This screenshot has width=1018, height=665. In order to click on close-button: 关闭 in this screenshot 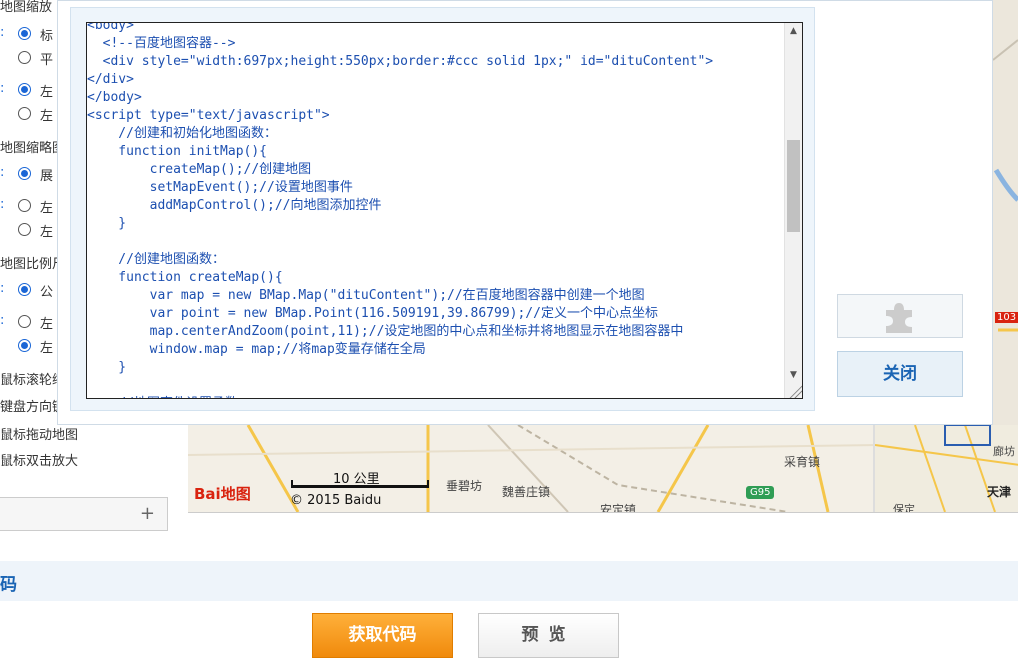, I will do `click(900, 374)`.